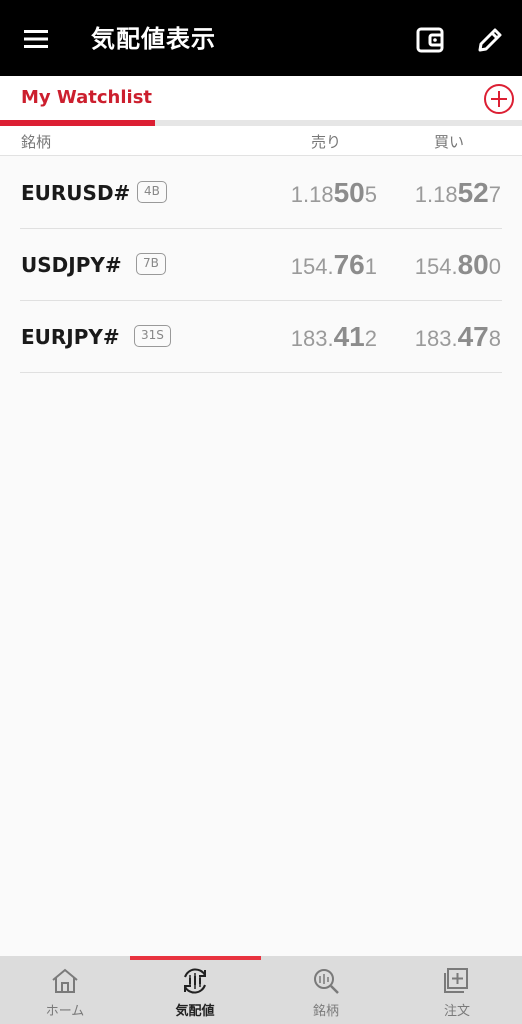  I want to click on sell-price: 1.18505, so click(334, 193).